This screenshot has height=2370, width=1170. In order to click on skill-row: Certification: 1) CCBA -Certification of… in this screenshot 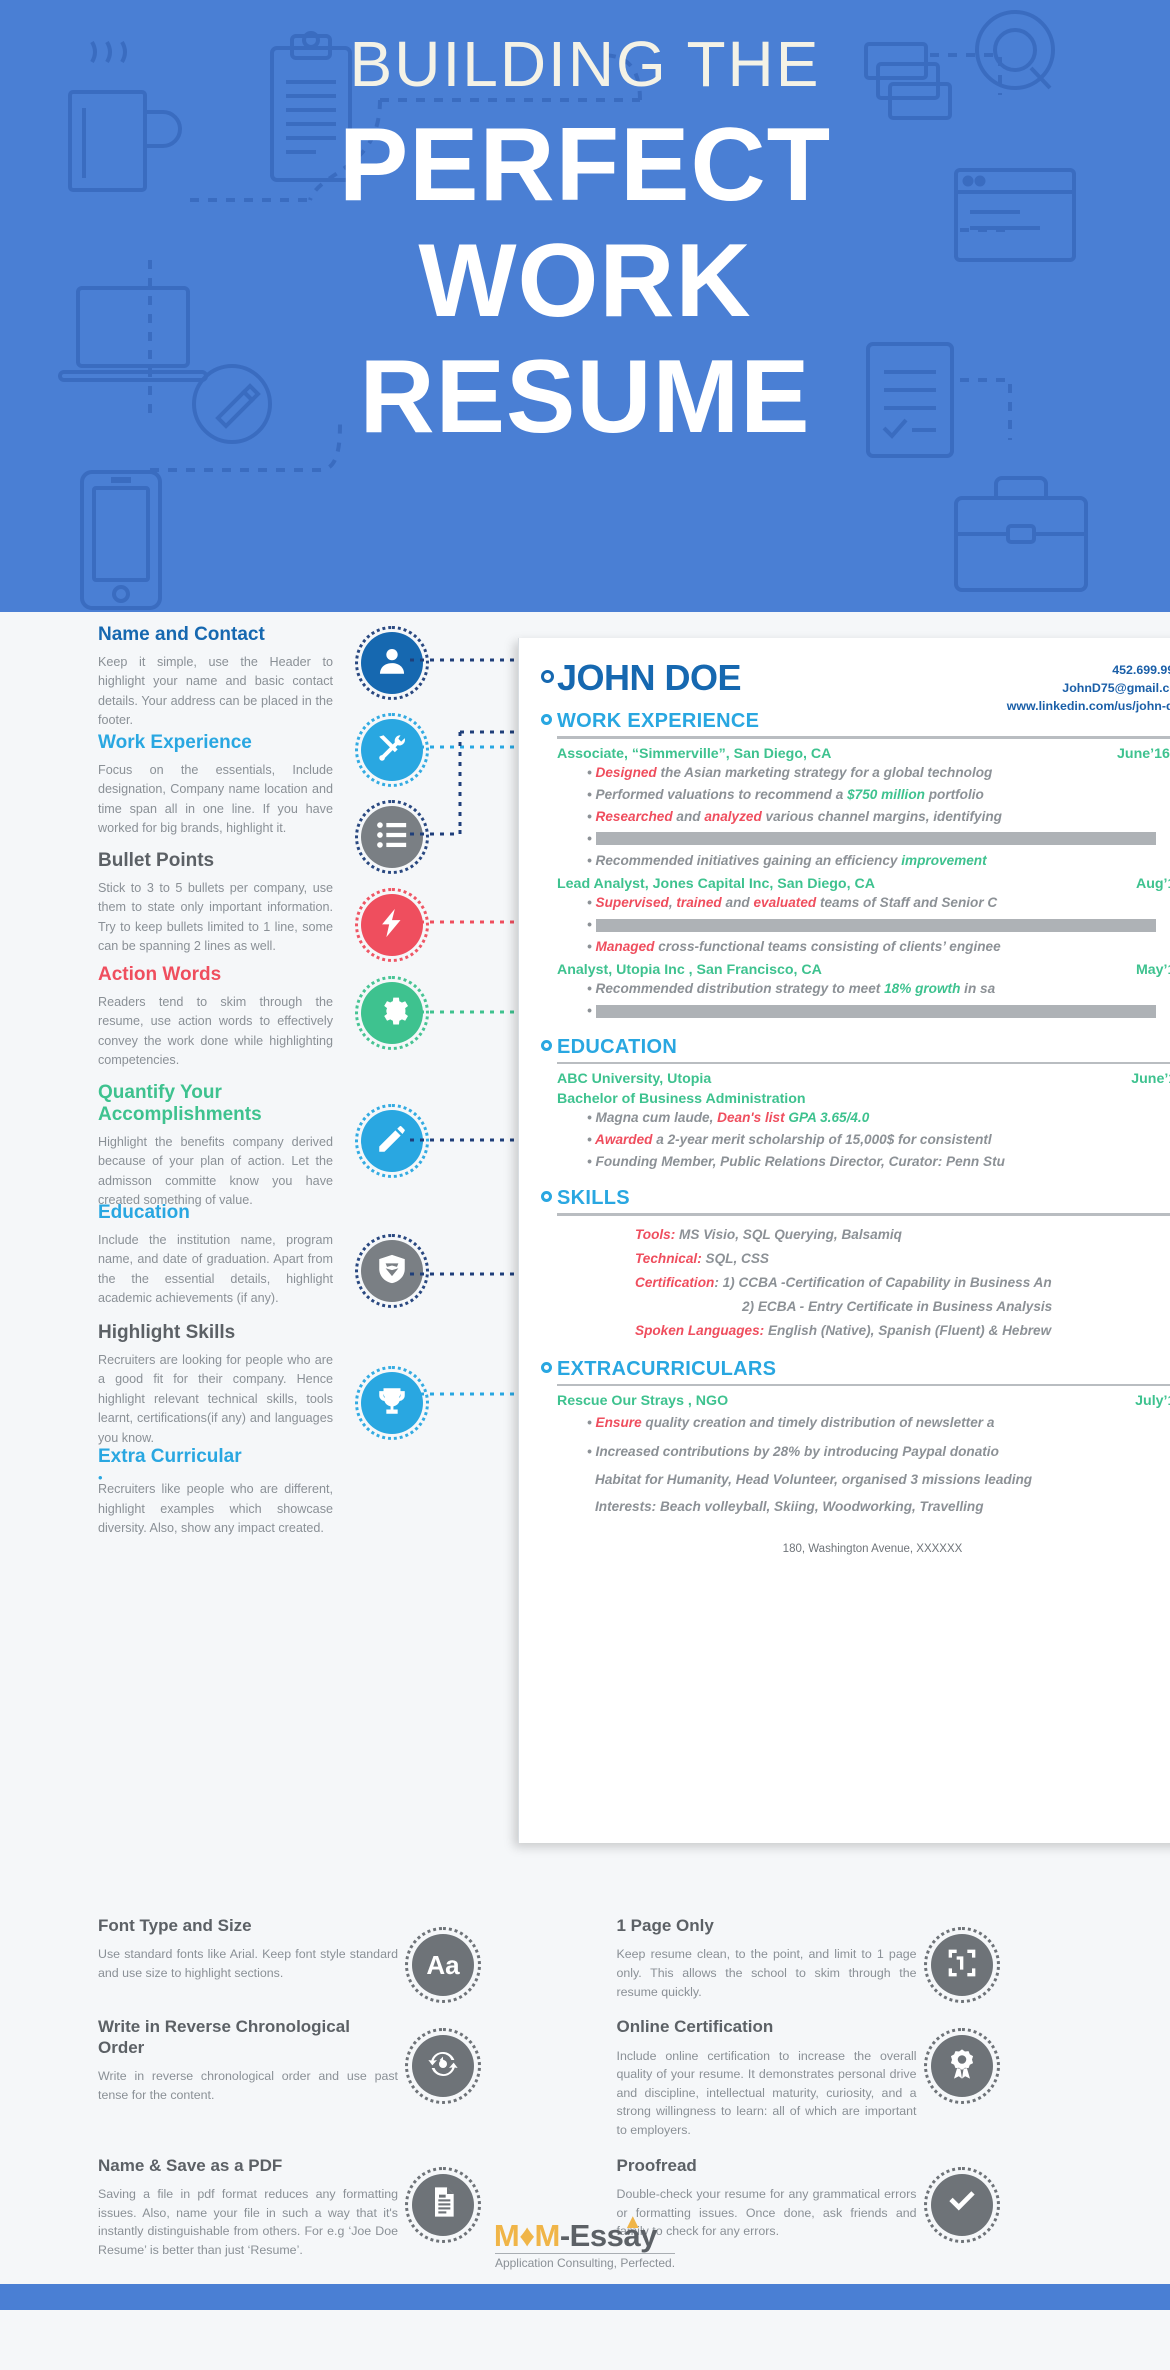, I will do `click(902, 1283)`.